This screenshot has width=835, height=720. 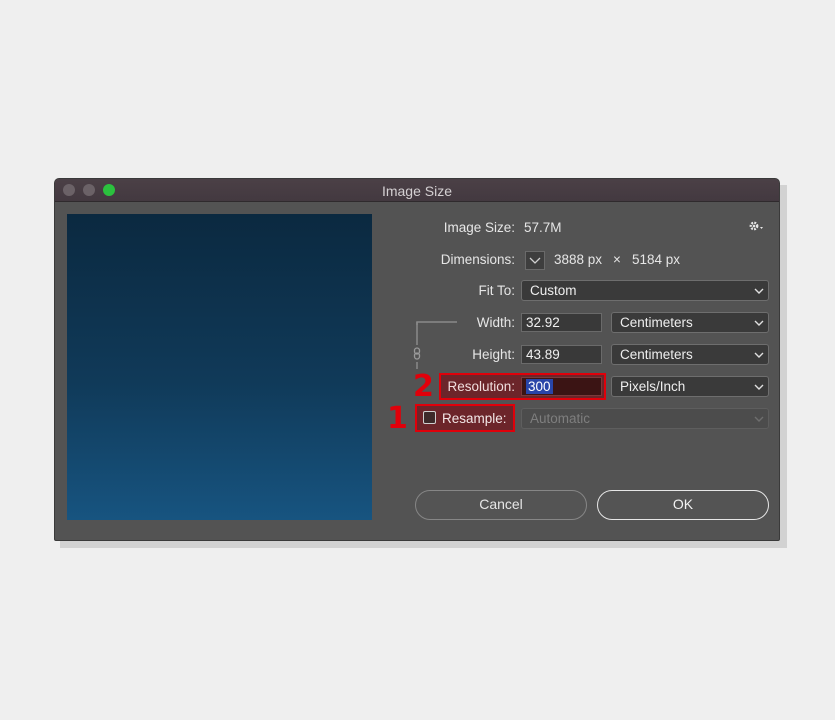 What do you see at coordinates (553, 290) in the screenshot?
I see `fit-to-value: Custom` at bounding box center [553, 290].